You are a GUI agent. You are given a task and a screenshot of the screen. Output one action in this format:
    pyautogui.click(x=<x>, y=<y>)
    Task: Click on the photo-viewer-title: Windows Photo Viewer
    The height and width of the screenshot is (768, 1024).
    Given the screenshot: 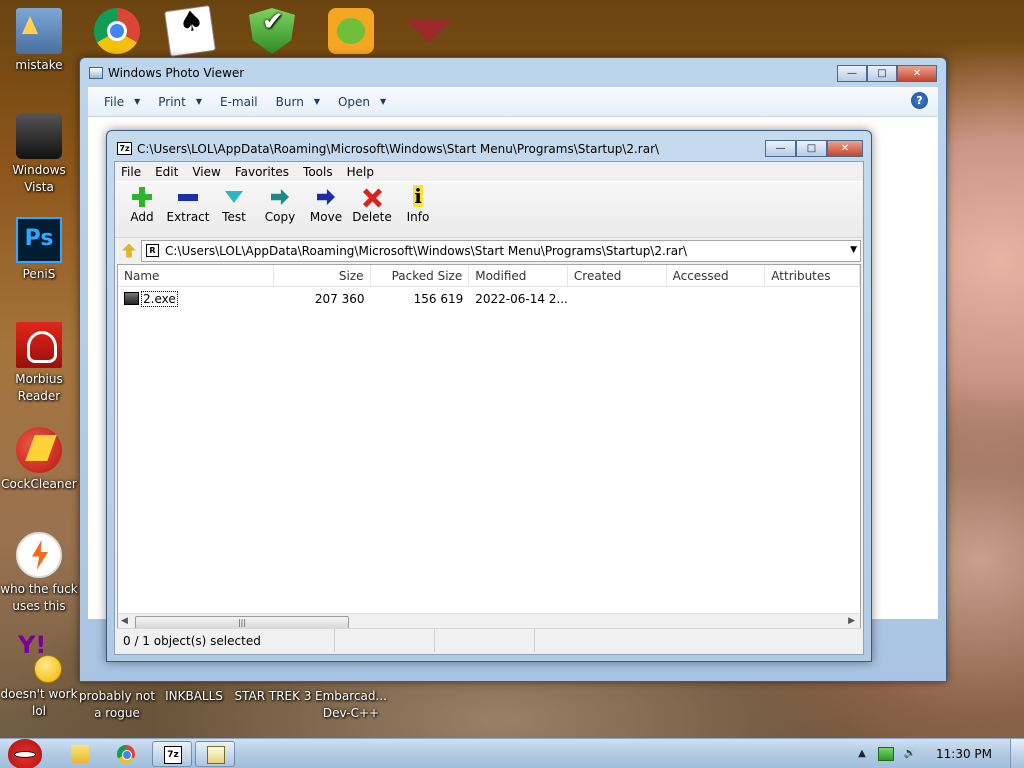 What is the action you would take?
    pyautogui.click(x=176, y=73)
    